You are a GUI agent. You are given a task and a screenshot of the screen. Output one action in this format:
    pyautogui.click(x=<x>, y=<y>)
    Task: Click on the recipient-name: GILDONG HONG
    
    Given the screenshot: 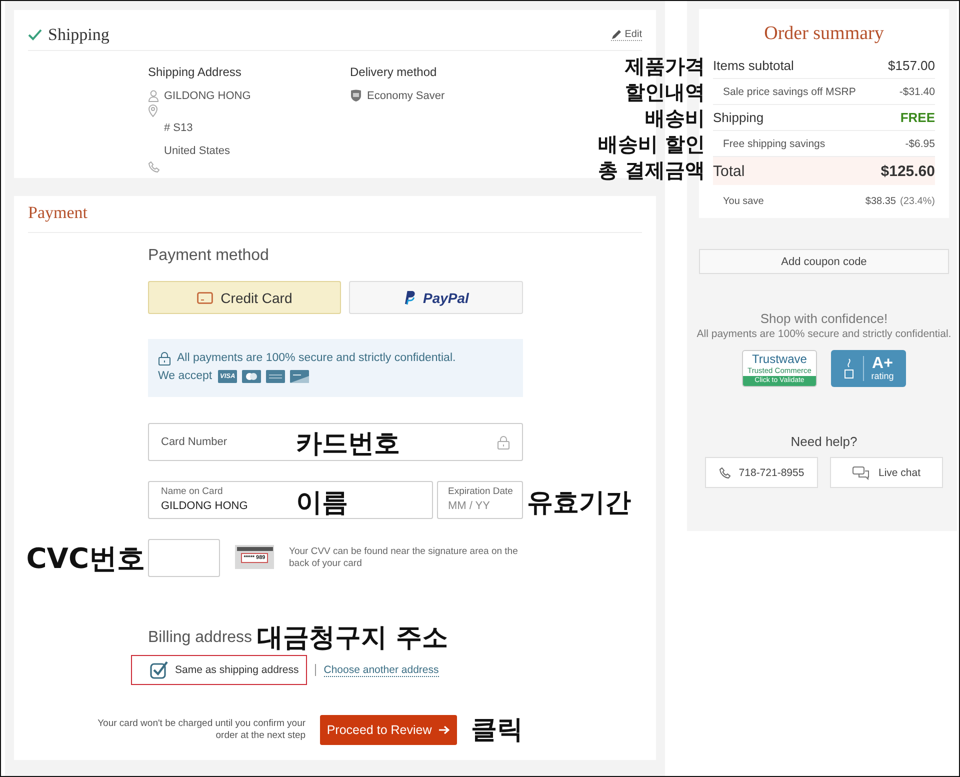 What is the action you would take?
    pyautogui.click(x=207, y=96)
    